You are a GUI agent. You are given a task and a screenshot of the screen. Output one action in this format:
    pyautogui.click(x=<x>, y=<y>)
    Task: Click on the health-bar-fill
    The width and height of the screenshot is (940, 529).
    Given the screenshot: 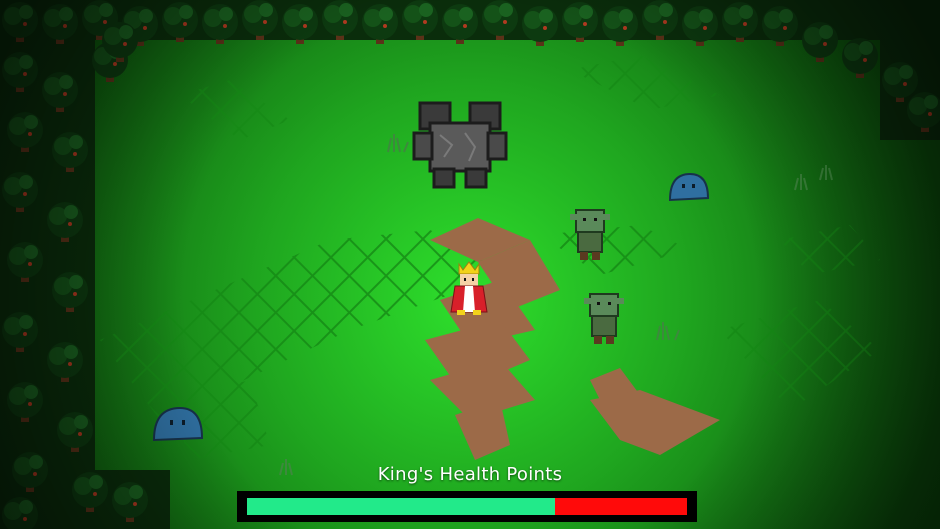 What is the action you would take?
    pyautogui.click(x=401, y=506)
    